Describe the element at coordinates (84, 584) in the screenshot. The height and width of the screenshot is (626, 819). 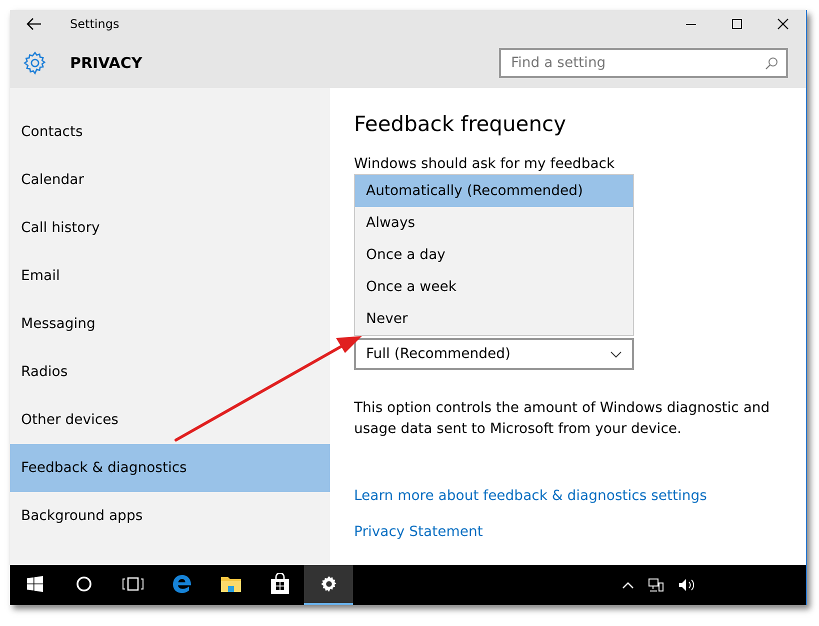
I see `circle-icon` at that location.